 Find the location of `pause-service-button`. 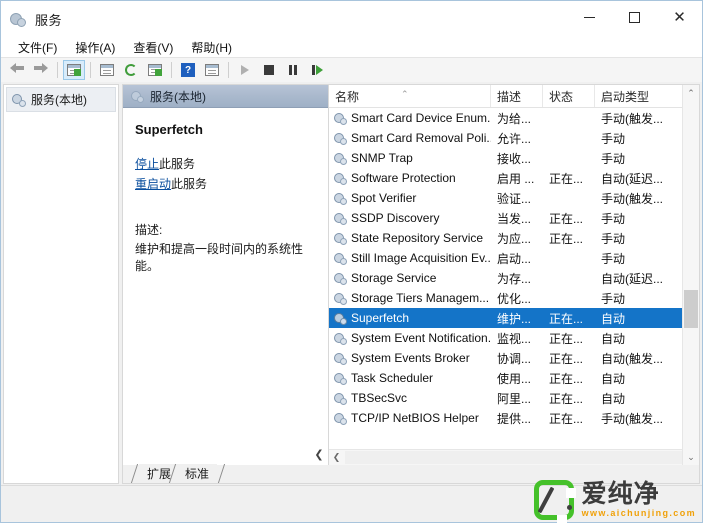

pause-service-button is located at coordinates (293, 70).